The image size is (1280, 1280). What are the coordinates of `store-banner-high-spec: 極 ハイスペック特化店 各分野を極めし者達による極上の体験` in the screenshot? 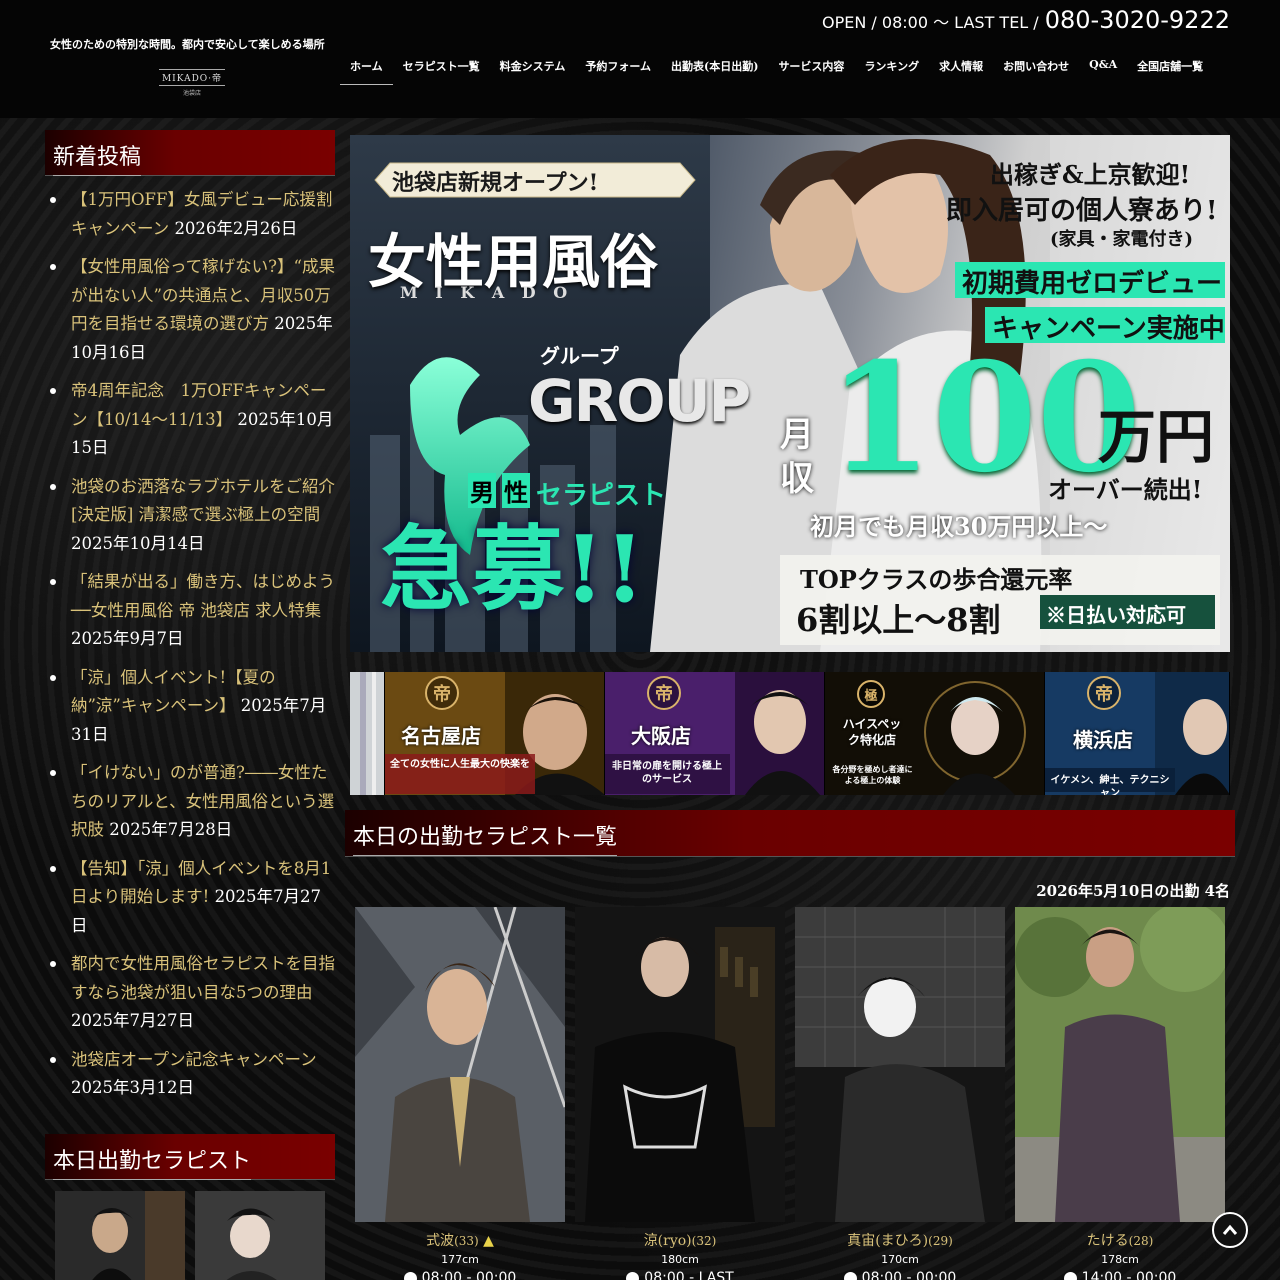 It's located at (935, 733).